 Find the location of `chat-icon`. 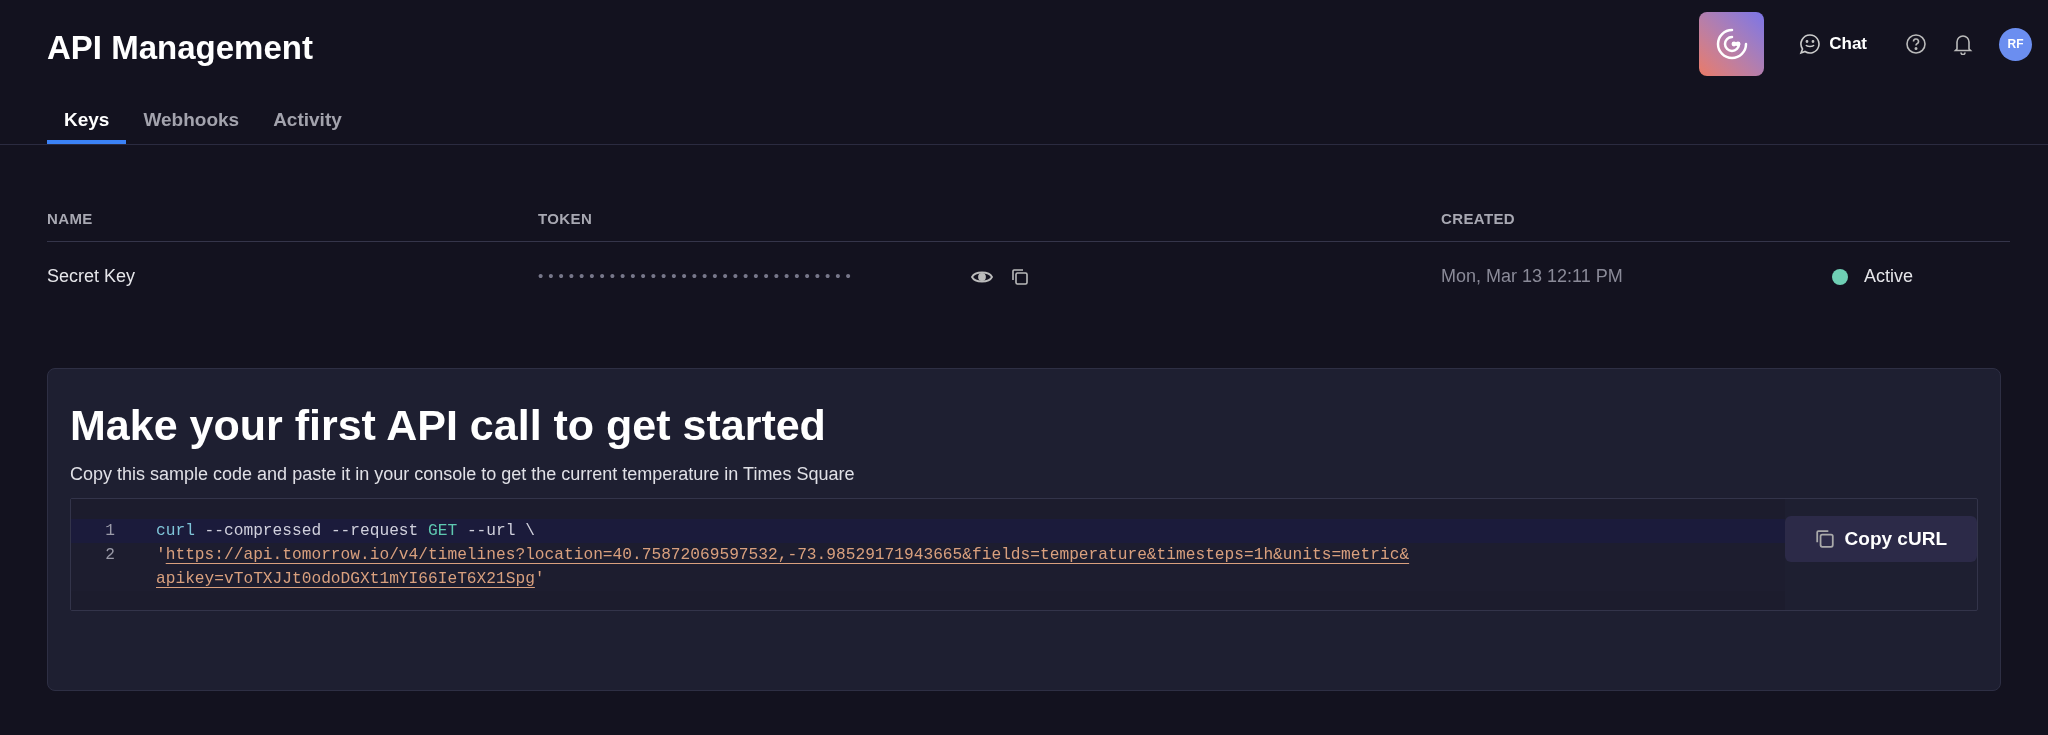

chat-icon is located at coordinates (1810, 44).